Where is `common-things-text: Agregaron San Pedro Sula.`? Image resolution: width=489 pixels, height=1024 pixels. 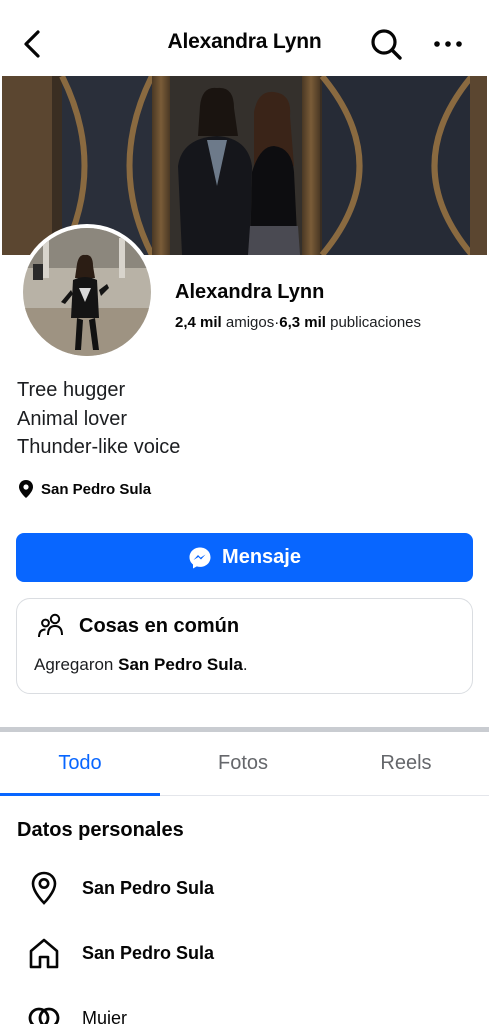 common-things-text: Agregaron San Pedro Sula. is located at coordinates (141, 665).